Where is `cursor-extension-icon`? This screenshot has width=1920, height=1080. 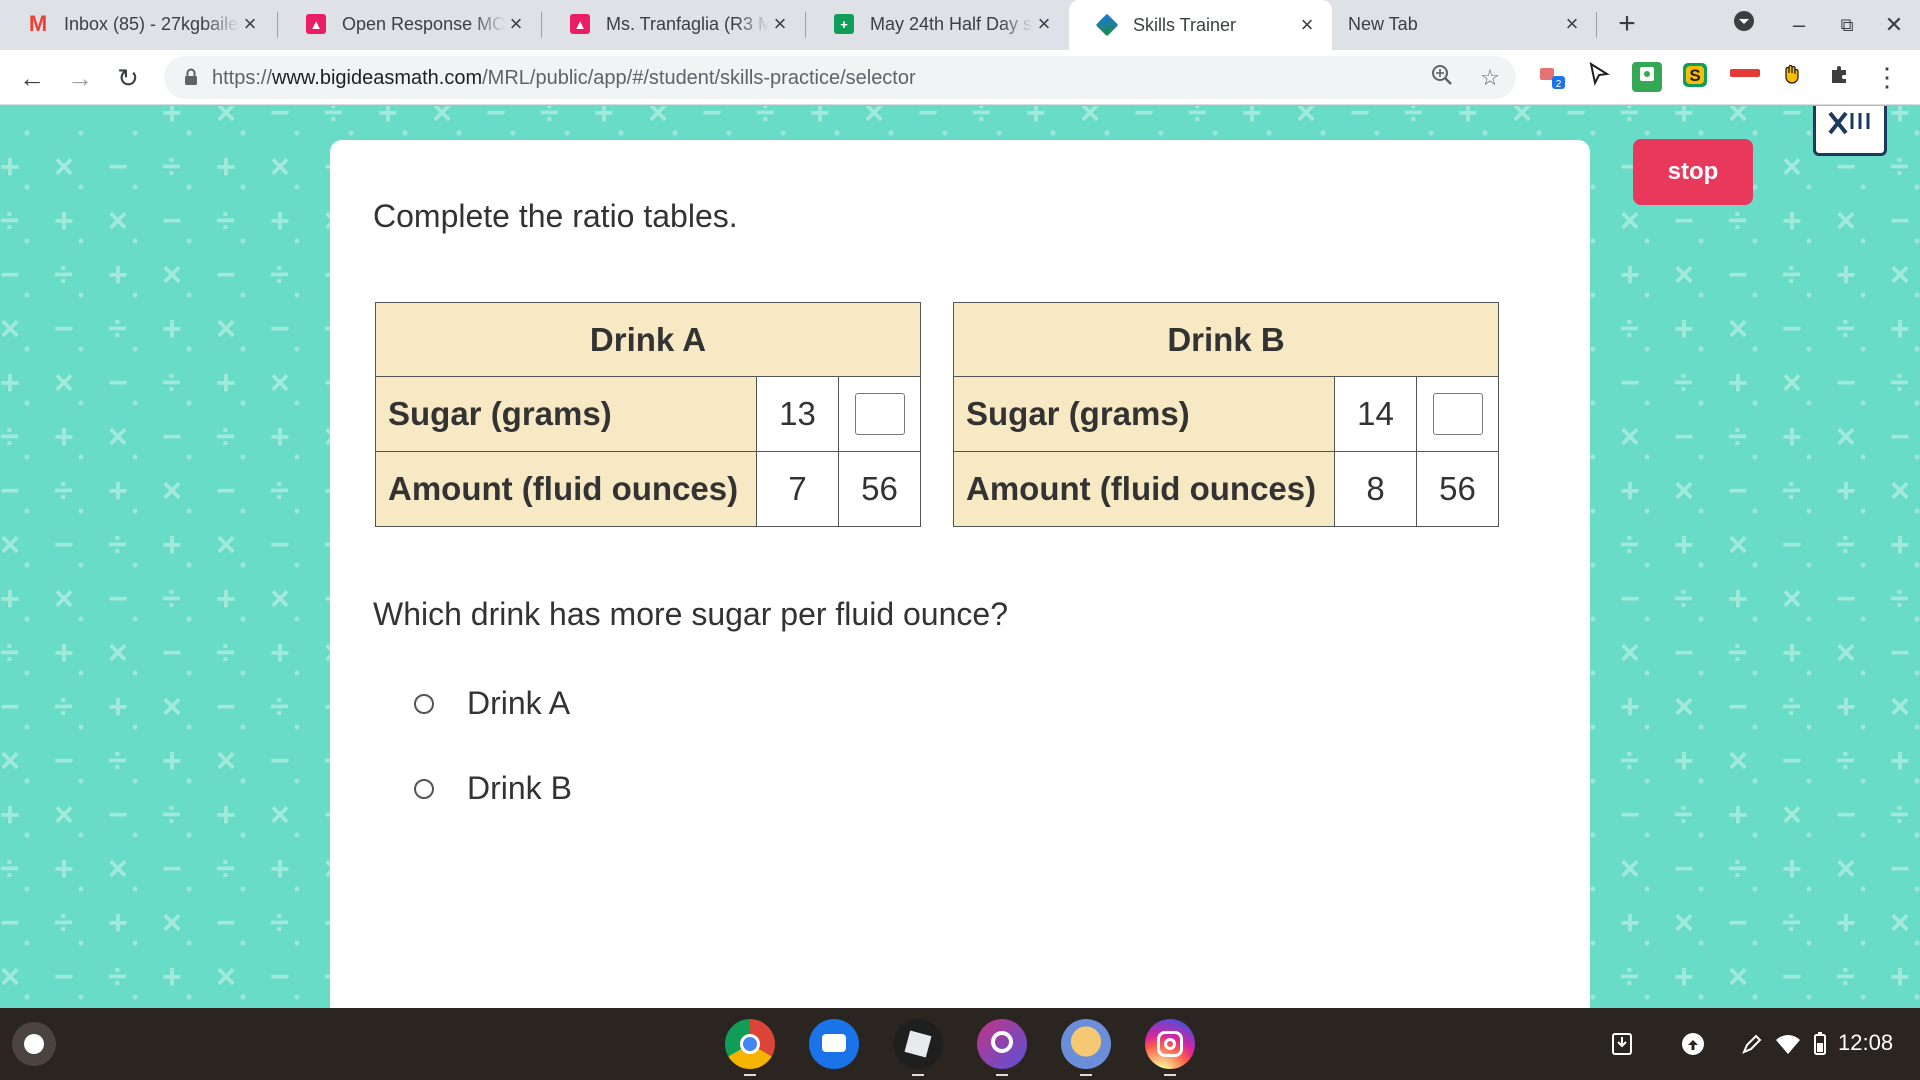
cursor-extension-icon is located at coordinates (1599, 76).